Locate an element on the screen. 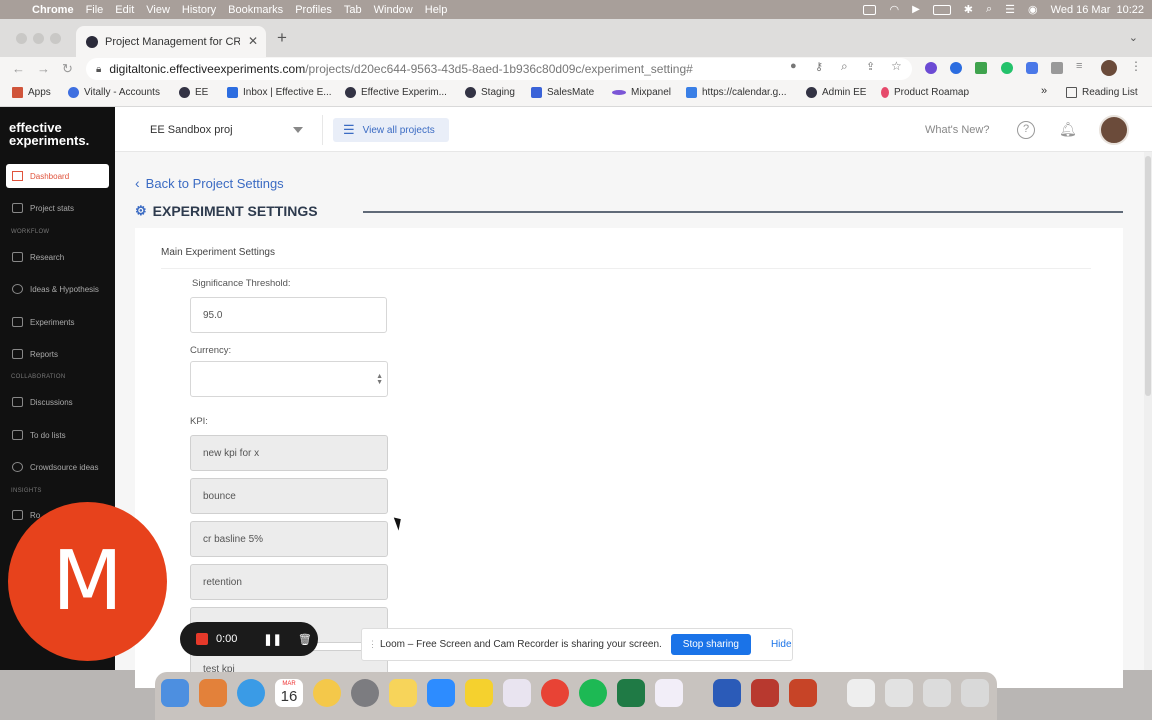 The height and width of the screenshot is (720, 1152). system-preferences-icon is located at coordinates (365, 693).